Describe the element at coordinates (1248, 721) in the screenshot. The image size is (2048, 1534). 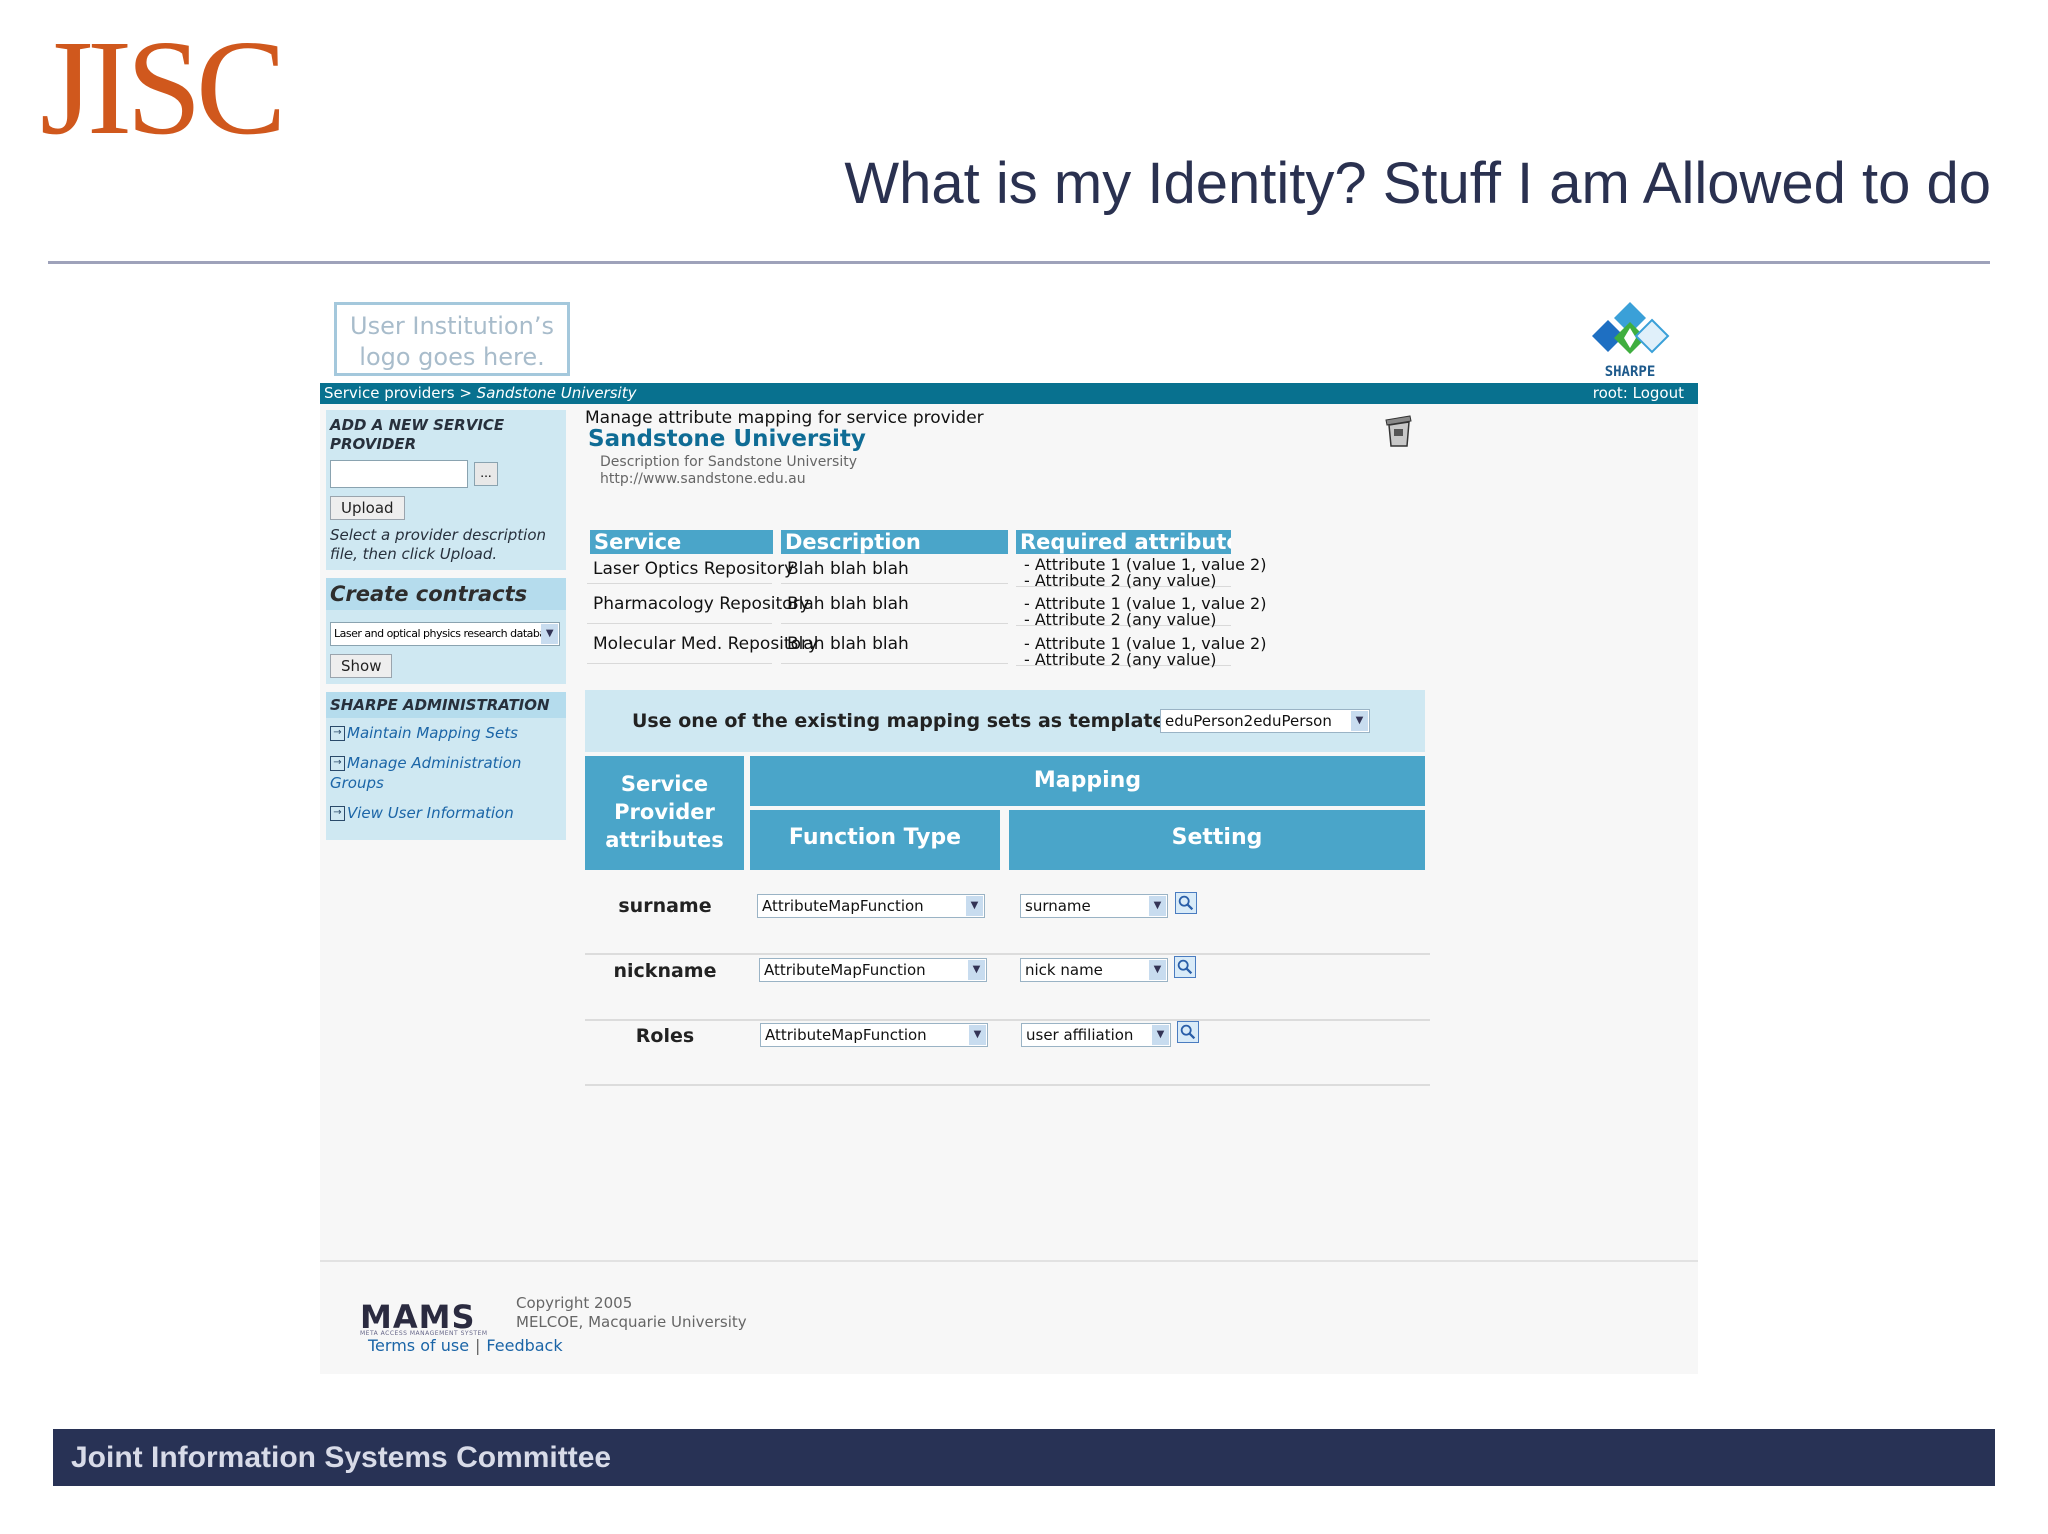
I see `template-select-value: eduPerson2eduPerson` at that location.